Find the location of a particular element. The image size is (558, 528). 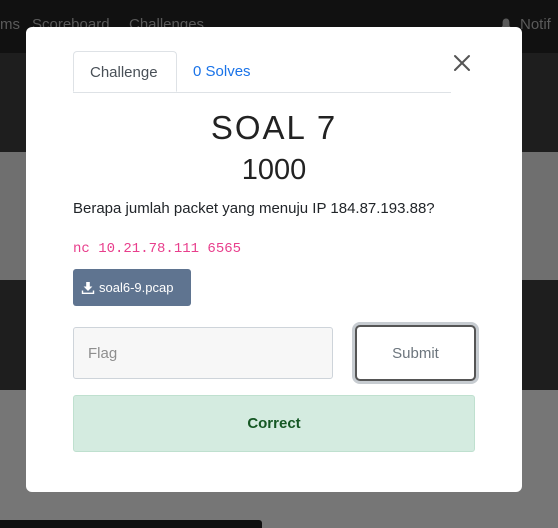

download-file-button: soal6-9.pcap is located at coordinates (132, 287).